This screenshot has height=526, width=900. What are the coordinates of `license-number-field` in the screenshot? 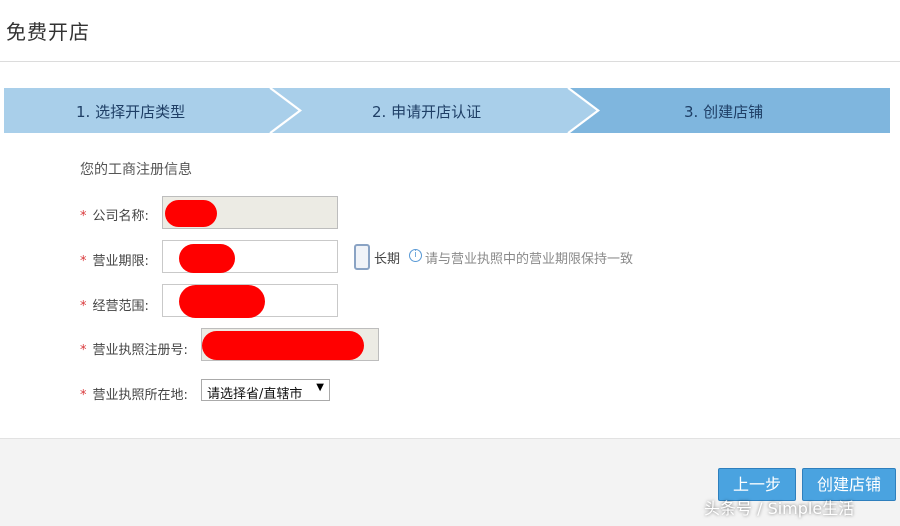 It's located at (290, 344).